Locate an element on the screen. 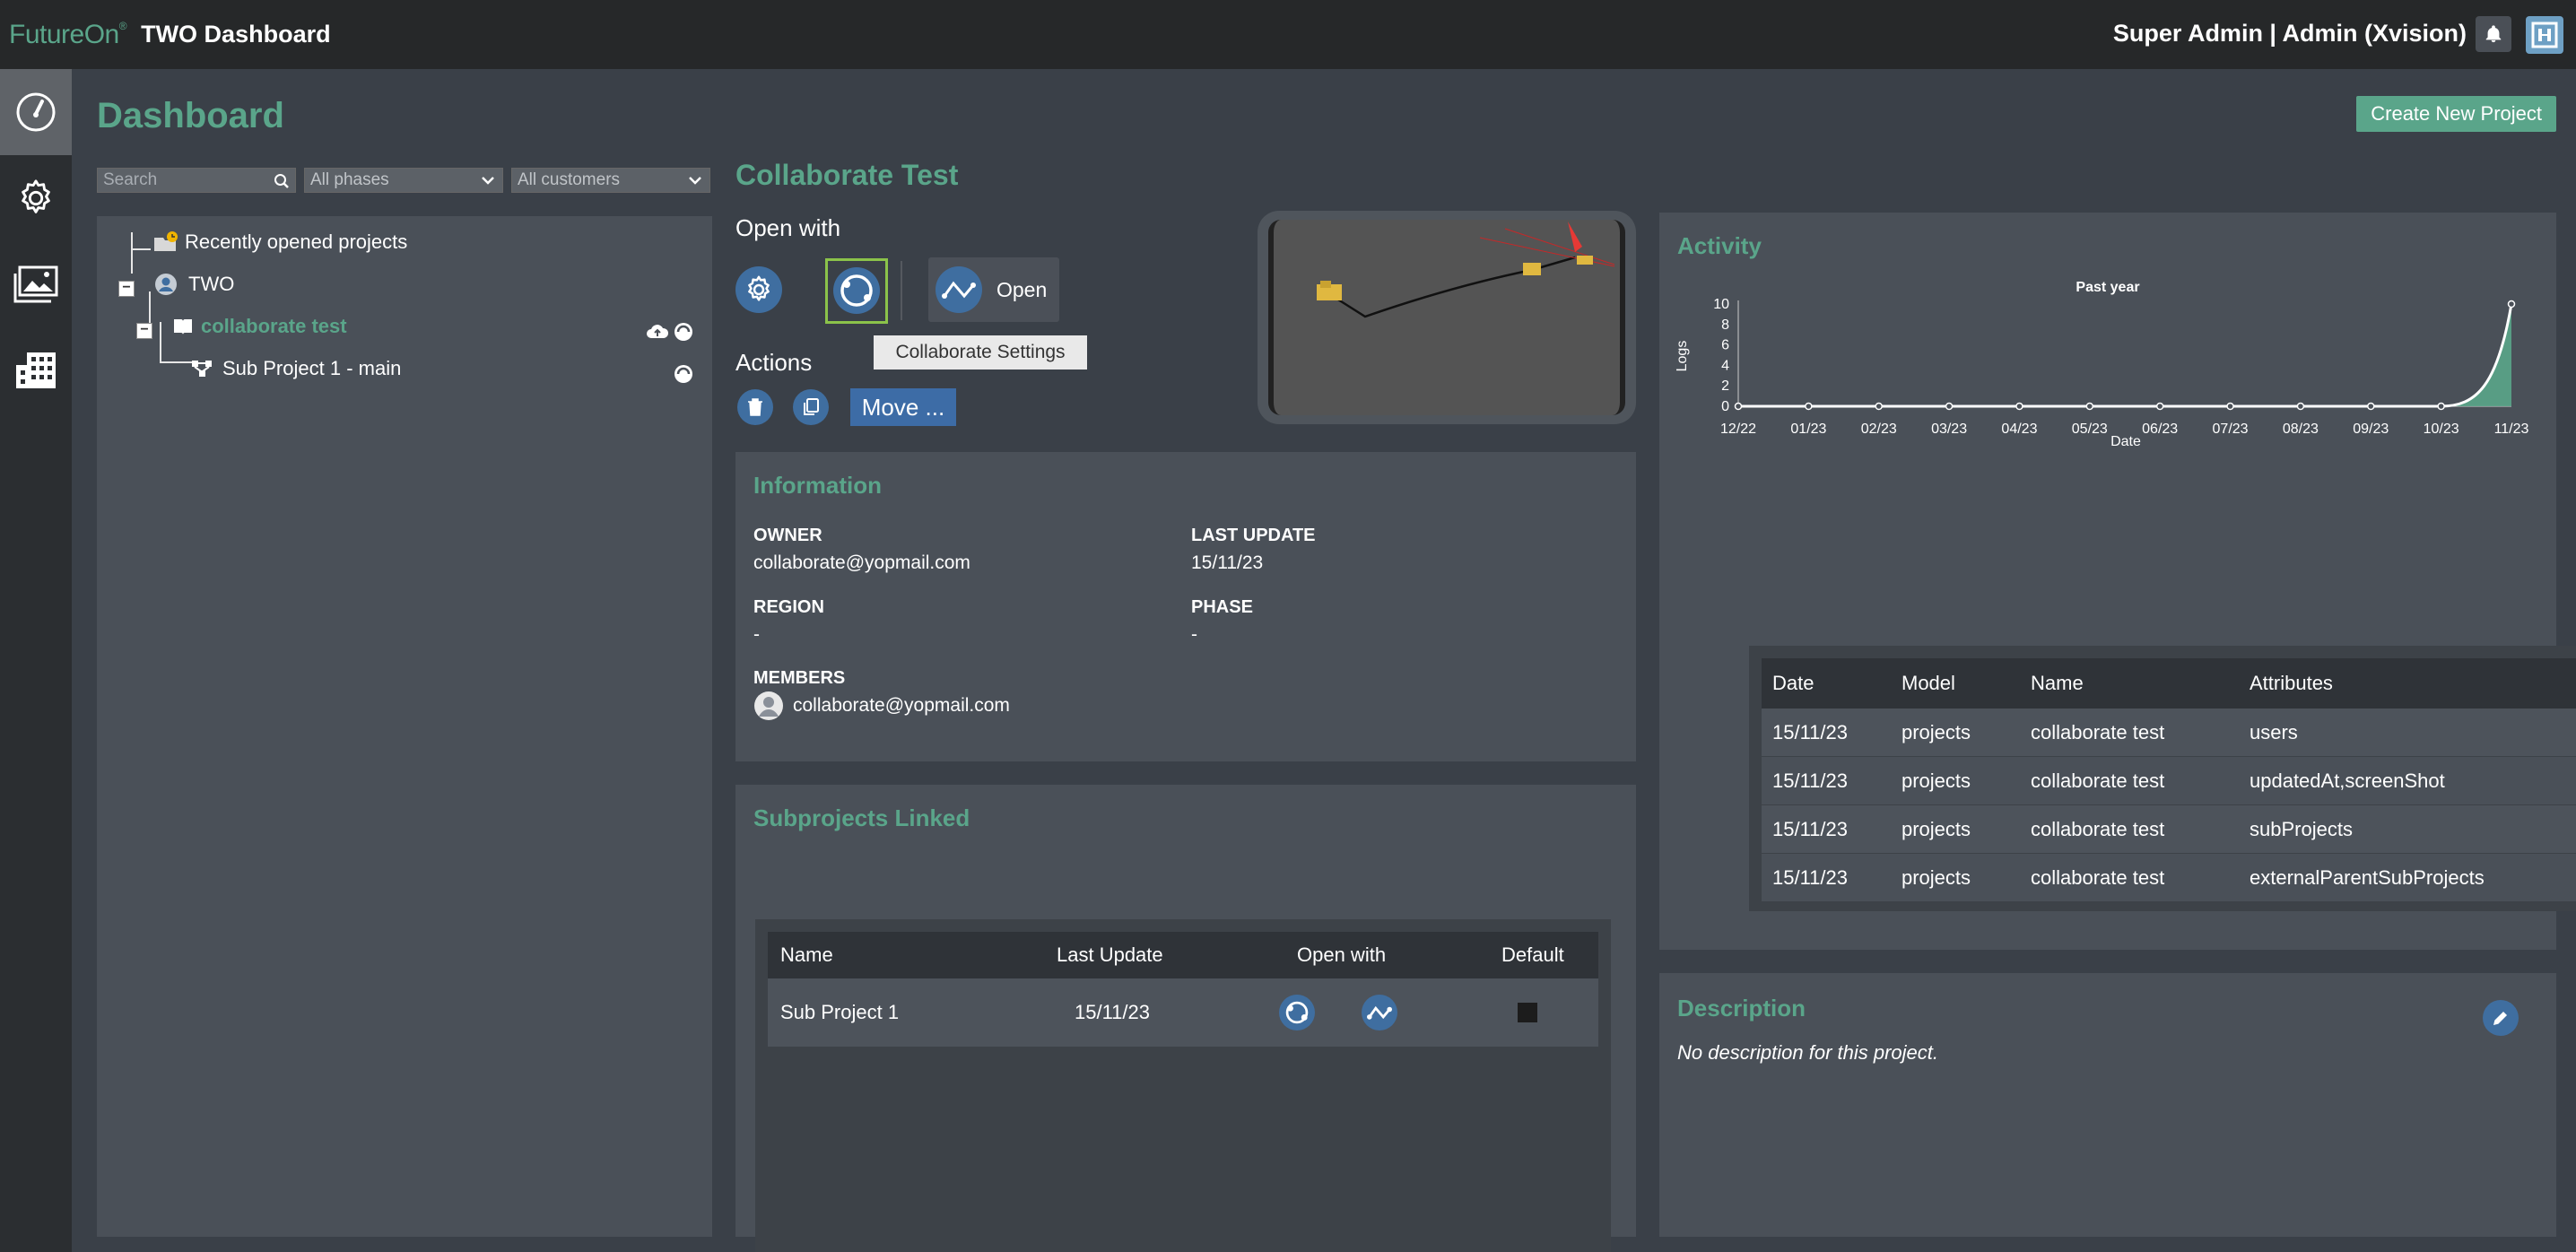  tree-item-subproject: Sub Project 1 - main is located at coordinates (295, 368).